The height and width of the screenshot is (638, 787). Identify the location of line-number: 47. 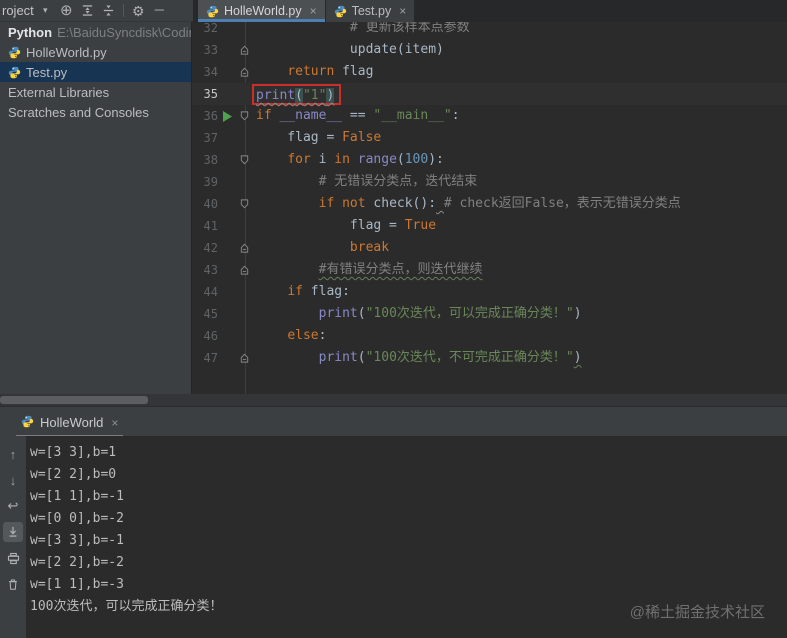
(210, 358).